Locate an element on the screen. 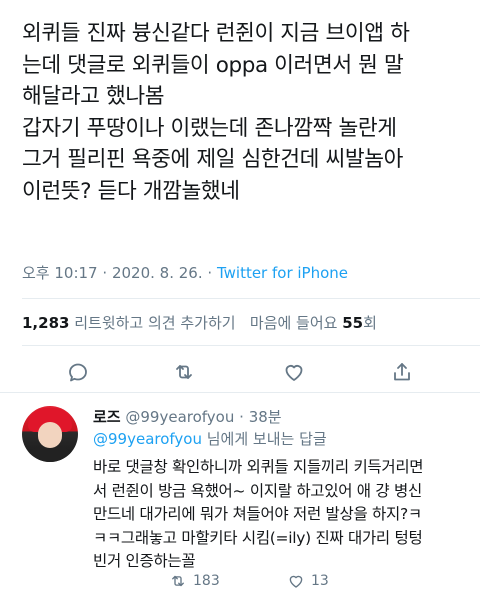 This screenshot has height=599, width=480. reply-author-handle: @99yearofyou is located at coordinates (179, 417).